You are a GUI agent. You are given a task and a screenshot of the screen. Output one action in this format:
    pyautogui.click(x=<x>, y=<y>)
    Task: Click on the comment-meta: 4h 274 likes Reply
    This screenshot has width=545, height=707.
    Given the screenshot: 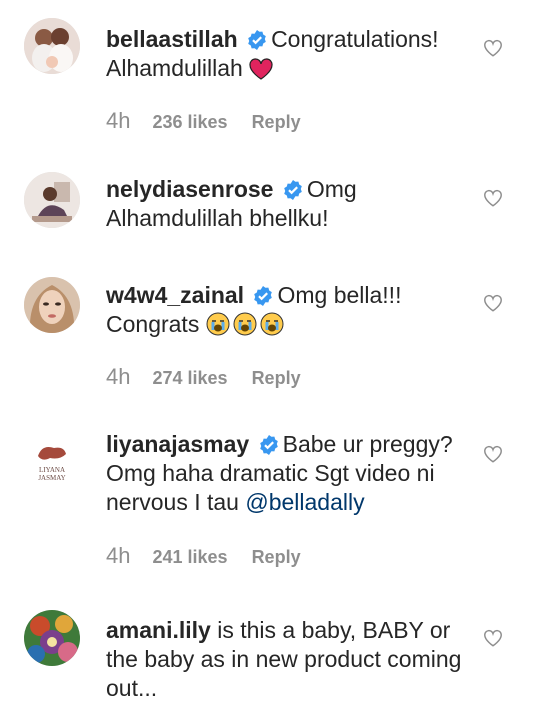 What is the action you would take?
    pyautogui.click(x=203, y=377)
    